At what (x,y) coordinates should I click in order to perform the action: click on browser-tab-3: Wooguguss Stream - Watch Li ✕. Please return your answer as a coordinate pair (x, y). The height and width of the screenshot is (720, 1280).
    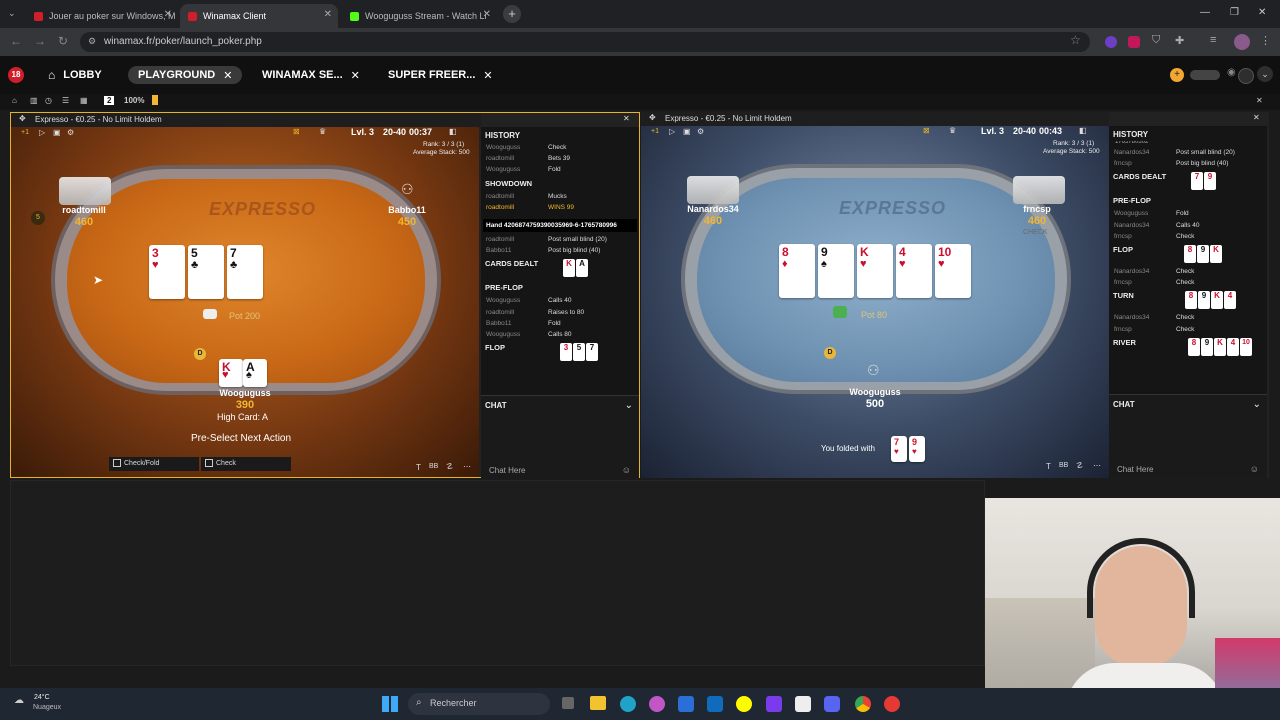
    Looking at the image, I should click on (419, 16).